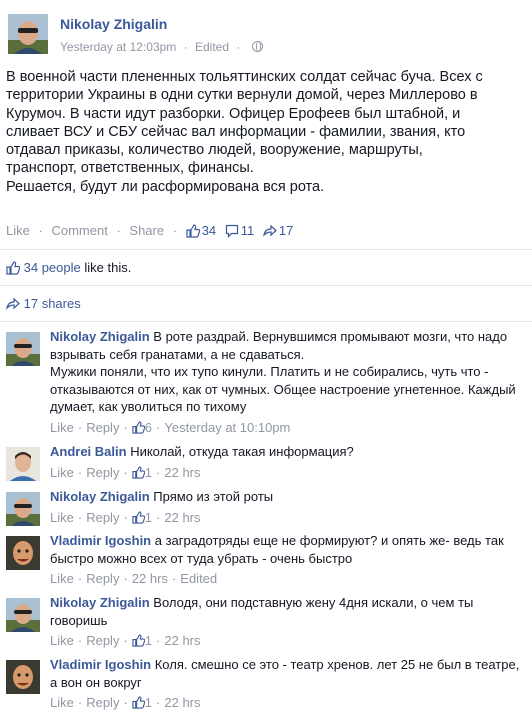 Image resolution: width=532 pixels, height=718 pixels. Describe the element at coordinates (52, 267) in the screenshot. I see `likers-link: 34 people` at that location.